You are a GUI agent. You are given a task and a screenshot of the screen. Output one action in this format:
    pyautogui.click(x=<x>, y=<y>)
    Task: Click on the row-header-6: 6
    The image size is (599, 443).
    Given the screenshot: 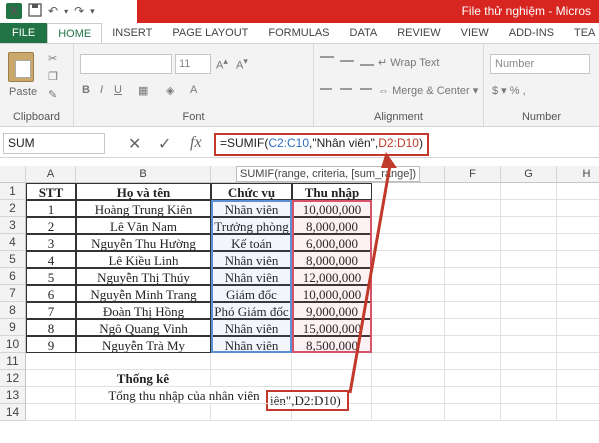 What is the action you would take?
    pyautogui.click(x=13, y=276)
    